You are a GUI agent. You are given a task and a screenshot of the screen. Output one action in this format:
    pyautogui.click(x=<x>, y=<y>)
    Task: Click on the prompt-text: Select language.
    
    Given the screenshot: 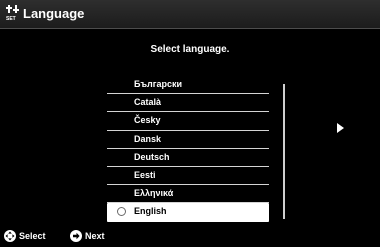 What is the action you would take?
    pyautogui.click(x=190, y=49)
    